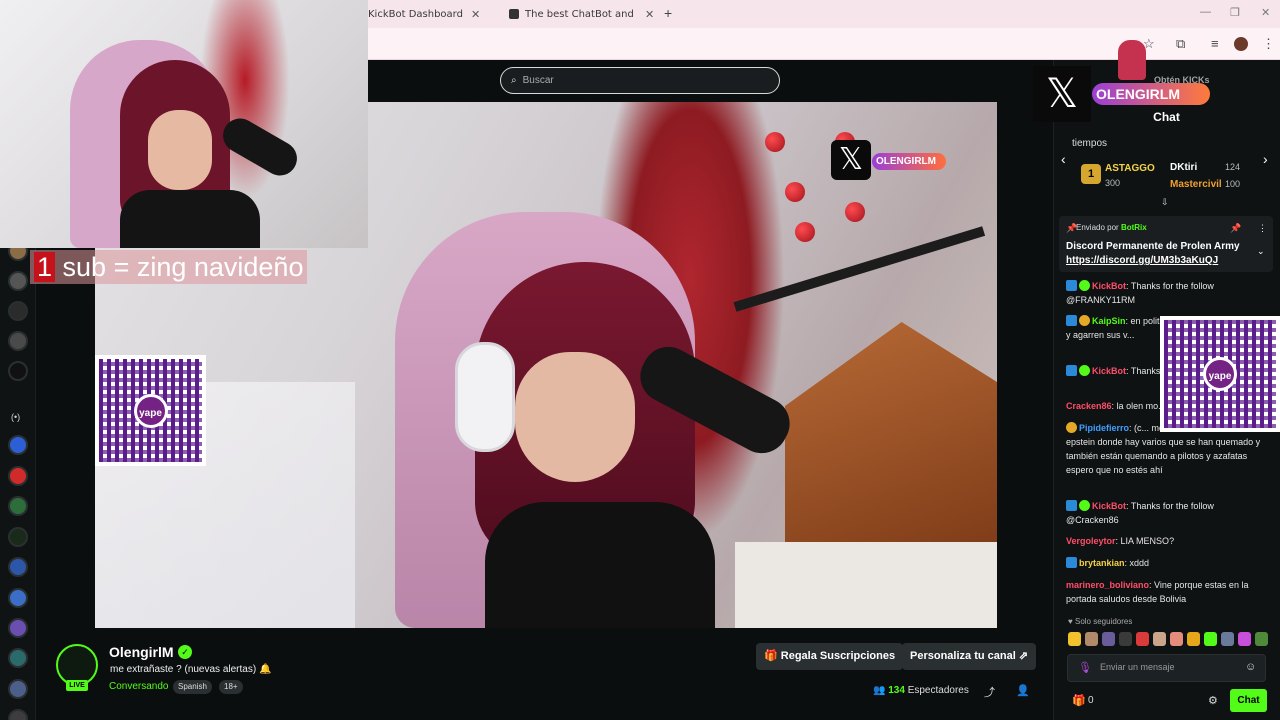 This screenshot has height=720, width=1280. Describe the element at coordinates (1134, 227) in the screenshot. I see `pinned-sent-by-user: BotRix` at that location.